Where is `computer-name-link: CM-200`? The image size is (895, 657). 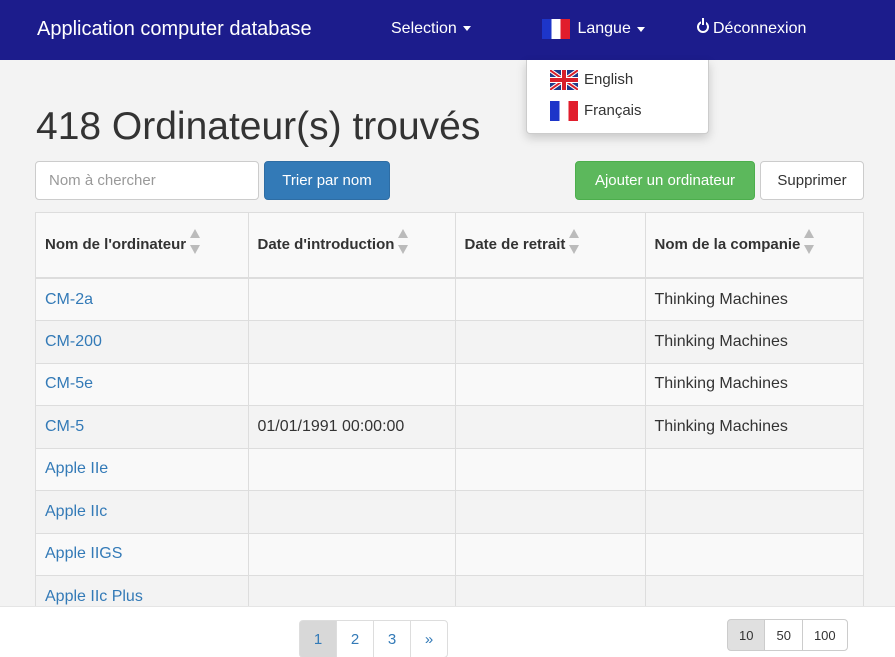 computer-name-link: CM-200 is located at coordinates (73, 341).